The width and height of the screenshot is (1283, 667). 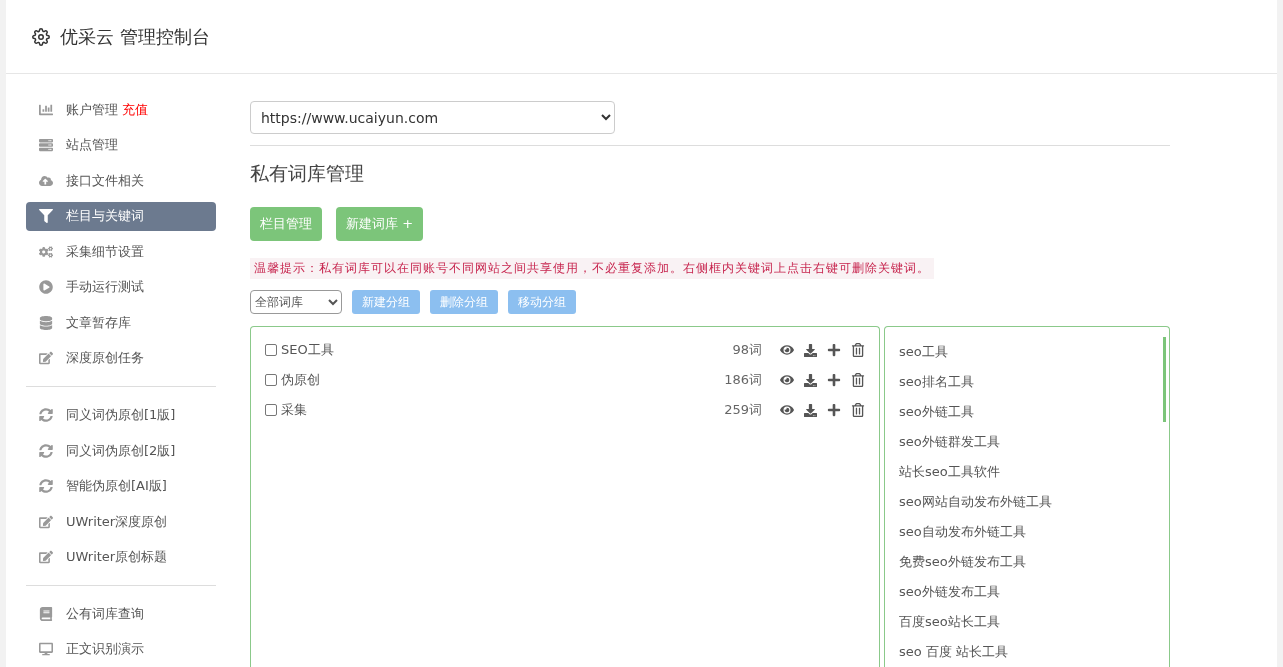 I want to click on keyword-item: seo 百度 站长工具, so click(x=1034, y=652).